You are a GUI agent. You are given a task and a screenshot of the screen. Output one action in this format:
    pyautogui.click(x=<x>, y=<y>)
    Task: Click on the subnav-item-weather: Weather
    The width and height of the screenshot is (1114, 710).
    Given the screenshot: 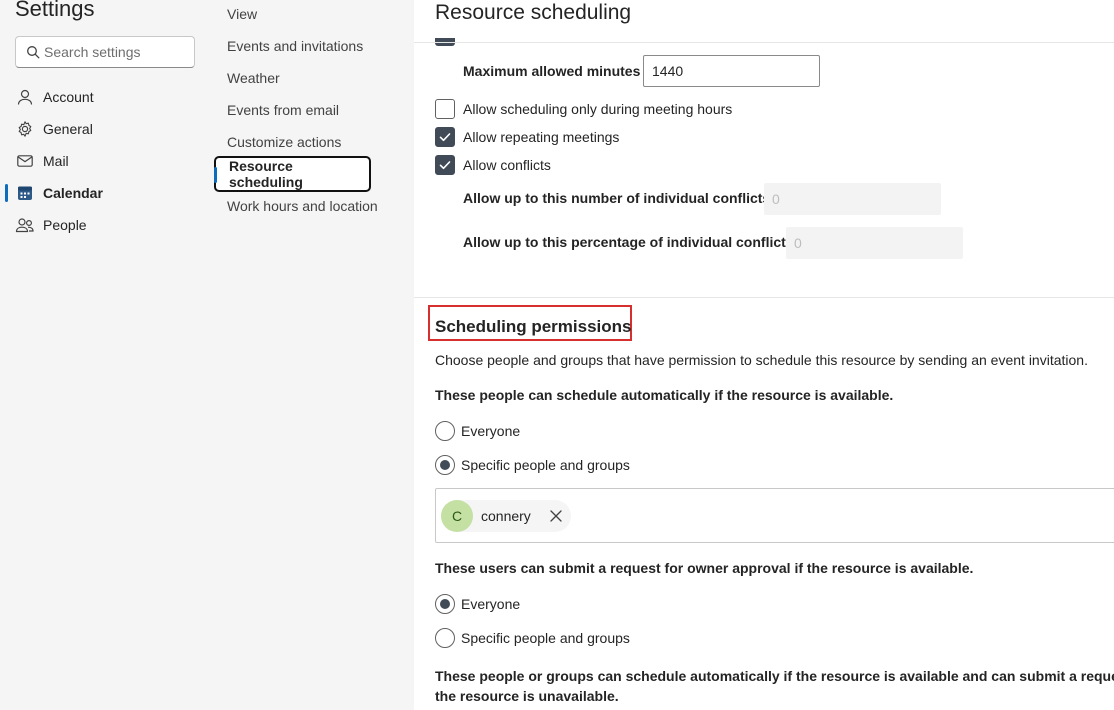 What is the action you would take?
    pyautogui.click(x=307, y=78)
    